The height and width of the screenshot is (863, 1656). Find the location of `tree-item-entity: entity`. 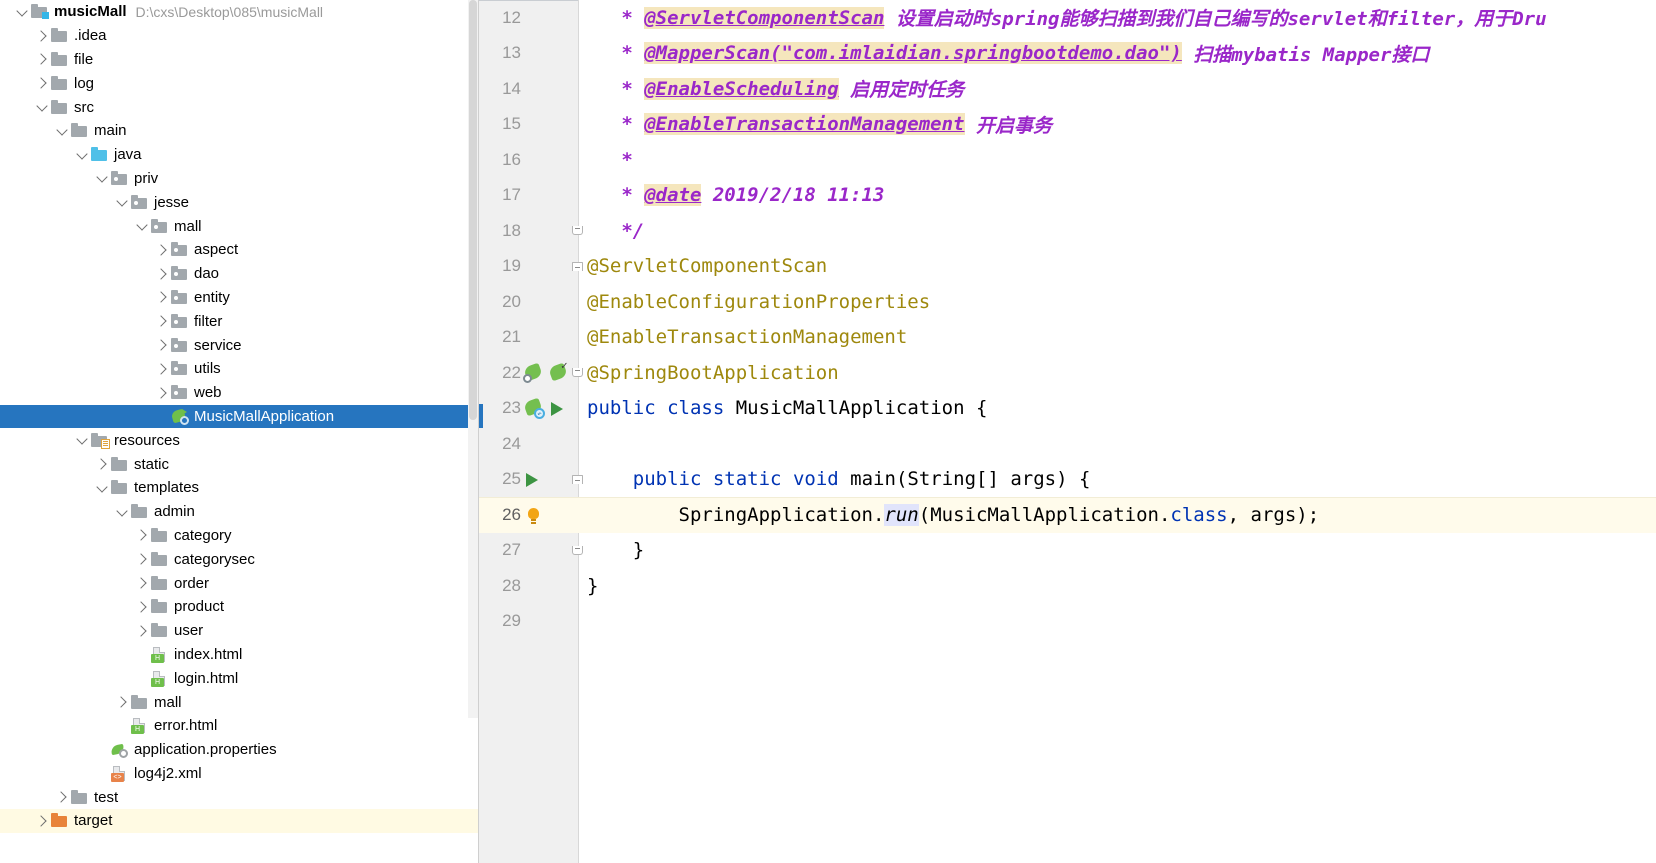

tree-item-entity: entity is located at coordinates (239, 298).